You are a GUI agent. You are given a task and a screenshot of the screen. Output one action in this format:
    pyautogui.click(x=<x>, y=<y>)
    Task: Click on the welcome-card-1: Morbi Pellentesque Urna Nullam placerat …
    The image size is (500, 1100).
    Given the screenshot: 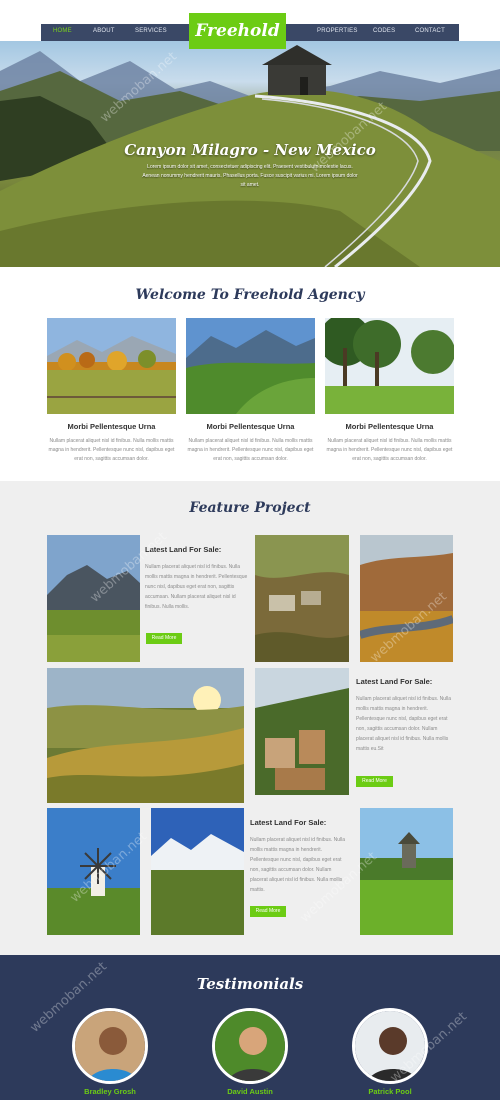 What is the action you would take?
    pyautogui.click(x=111, y=391)
    